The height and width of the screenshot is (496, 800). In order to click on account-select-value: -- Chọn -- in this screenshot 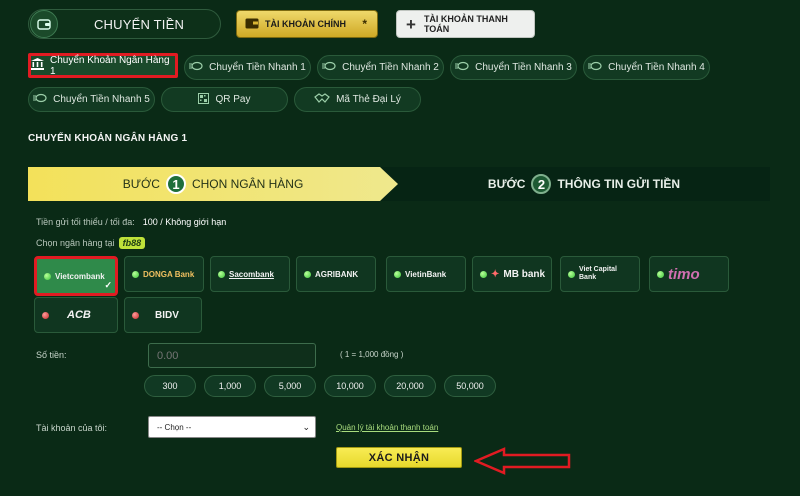, I will do `click(174, 427)`.